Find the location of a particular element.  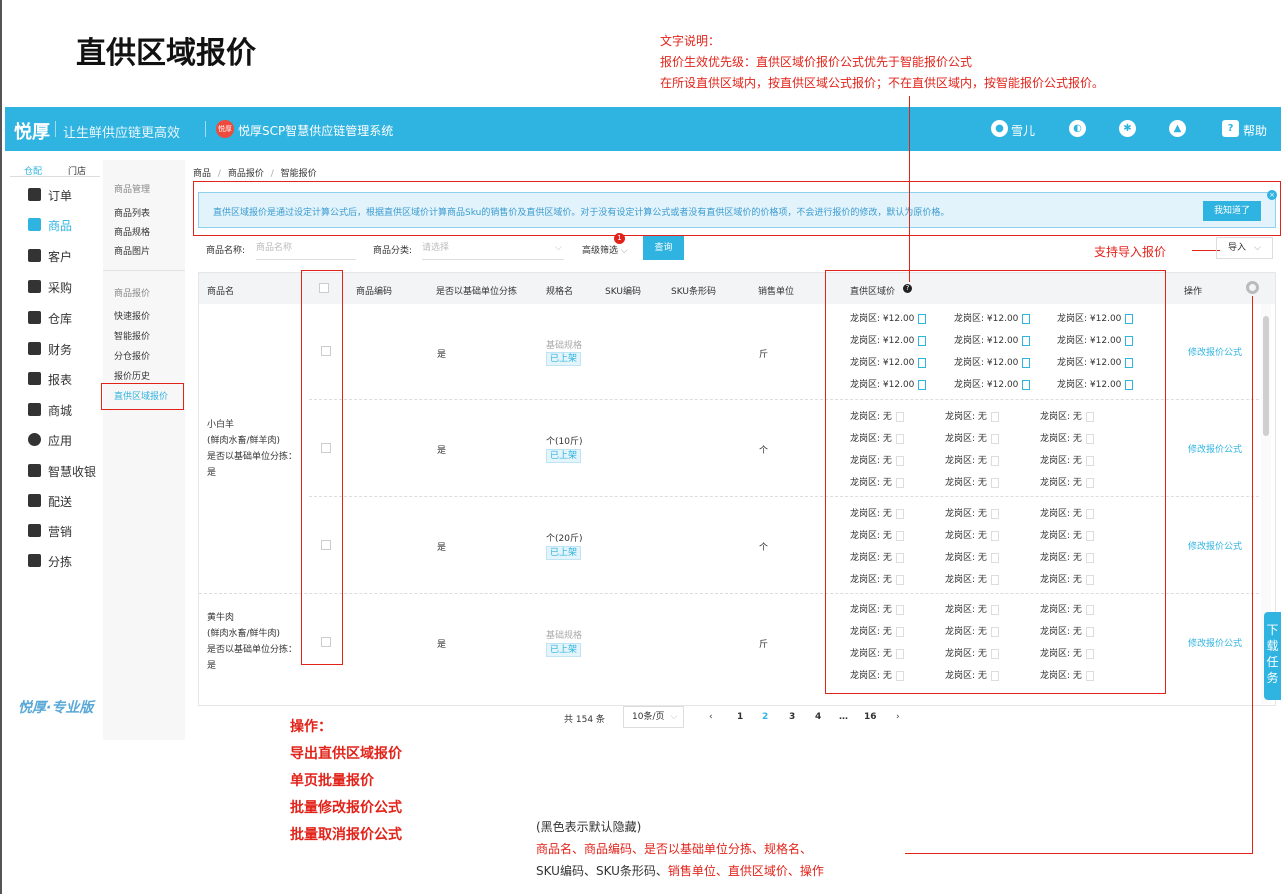

page-button: 1 is located at coordinates (740, 717).